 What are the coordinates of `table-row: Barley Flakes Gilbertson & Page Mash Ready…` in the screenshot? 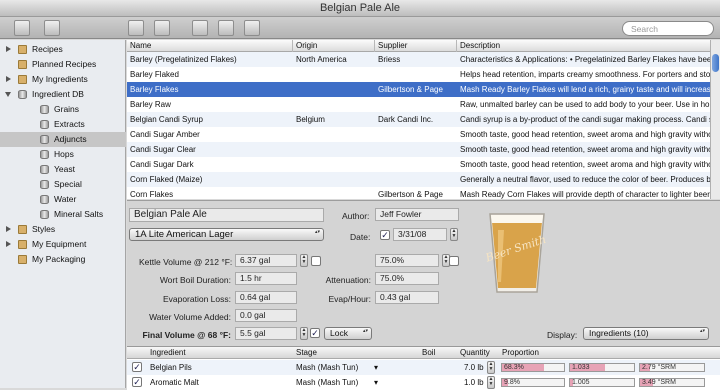 It's located at (418, 89).